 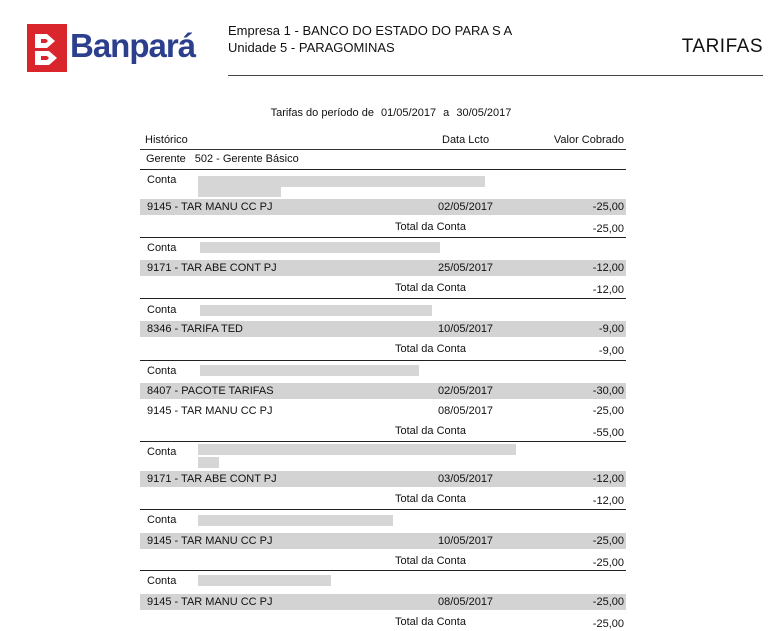 I want to click on transaction-row: 9145 - TAR MANU CC PJ 10/05/2017 -25,00, so click(x=383, y=541).